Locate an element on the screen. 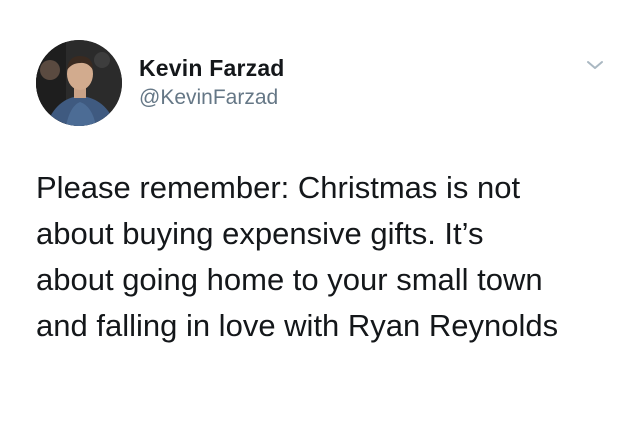  tweet-text-line: Please remember: Christmas is not is located at coordinates (278, 187).